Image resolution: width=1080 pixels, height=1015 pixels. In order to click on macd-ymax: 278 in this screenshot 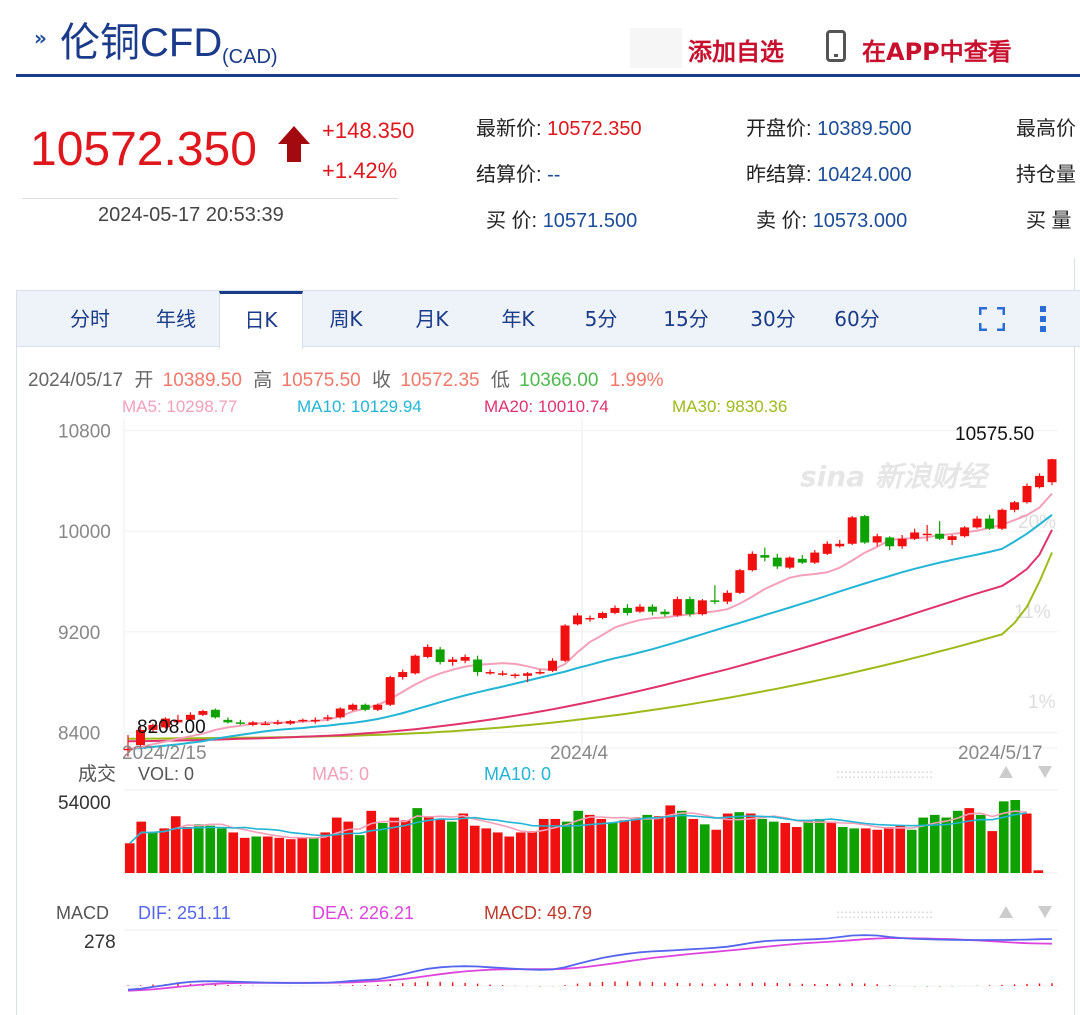, I will do `click(100, 942)`.